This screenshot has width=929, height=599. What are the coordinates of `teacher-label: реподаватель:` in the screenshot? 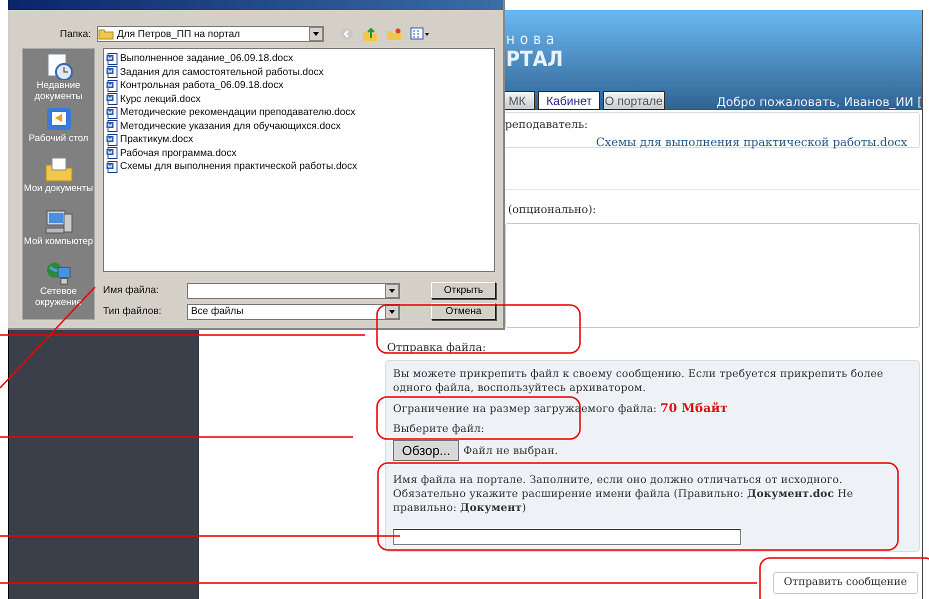 It's located at (547, 125).